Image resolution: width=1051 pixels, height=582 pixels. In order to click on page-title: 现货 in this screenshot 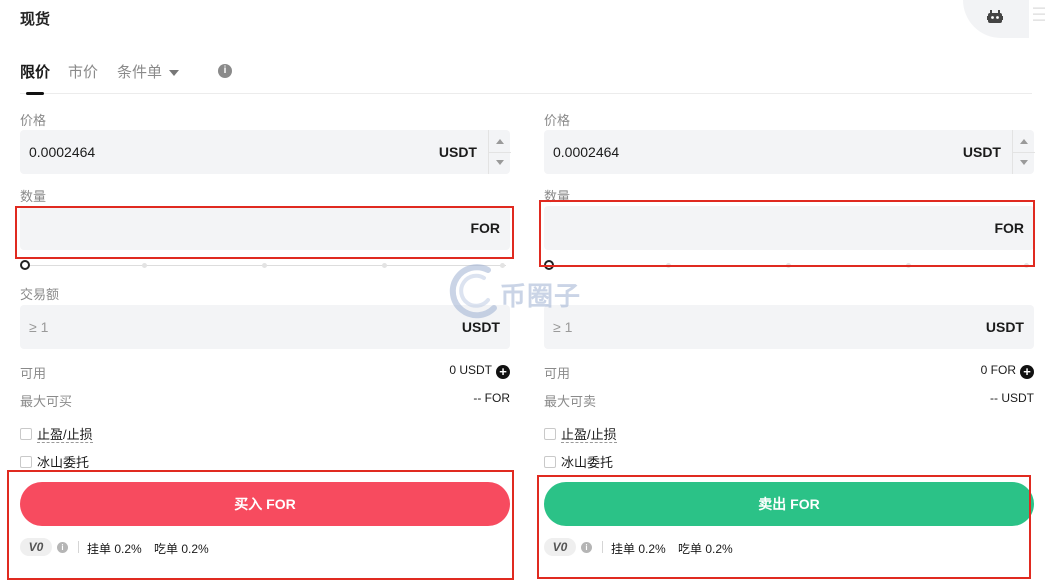, I will do `click(35, 19)`.